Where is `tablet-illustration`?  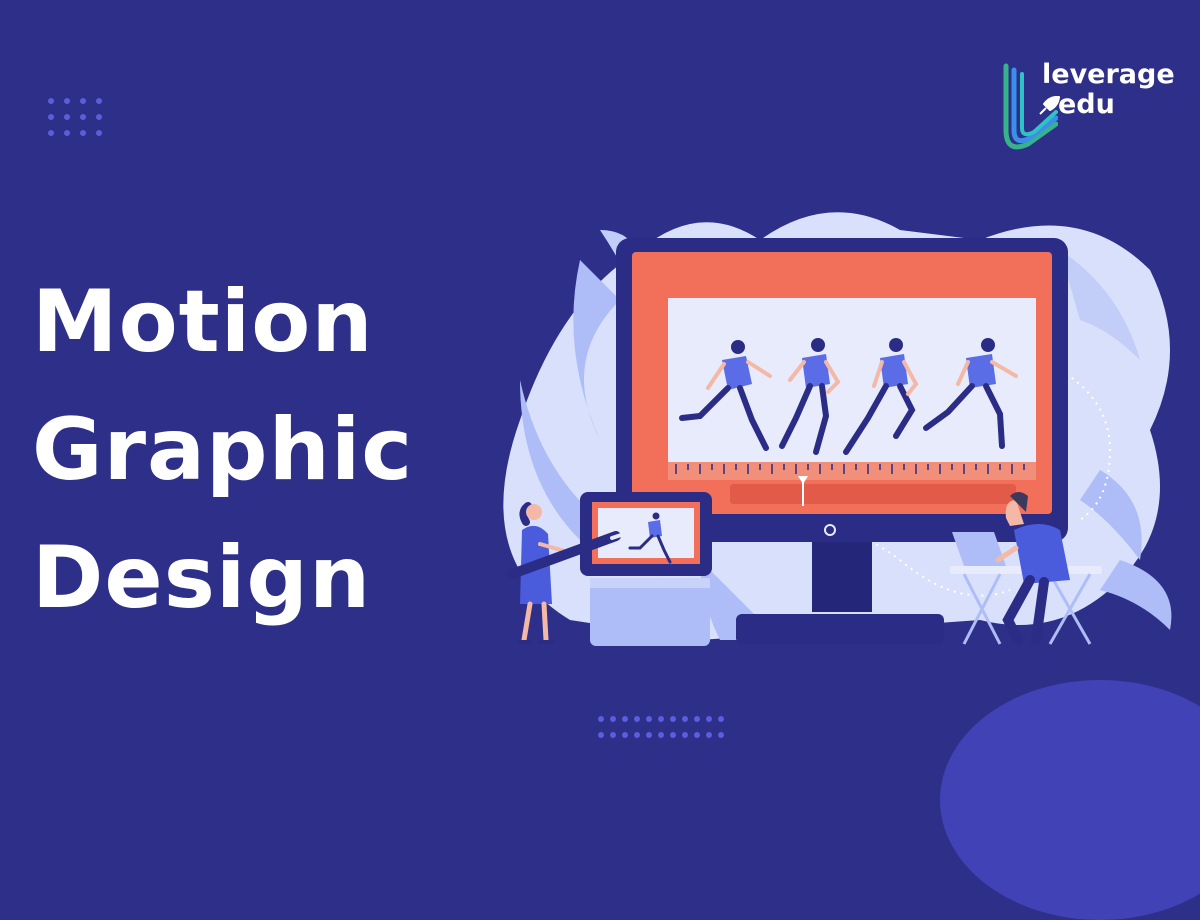
tablet-illustration is located at coordinates (646, 569).